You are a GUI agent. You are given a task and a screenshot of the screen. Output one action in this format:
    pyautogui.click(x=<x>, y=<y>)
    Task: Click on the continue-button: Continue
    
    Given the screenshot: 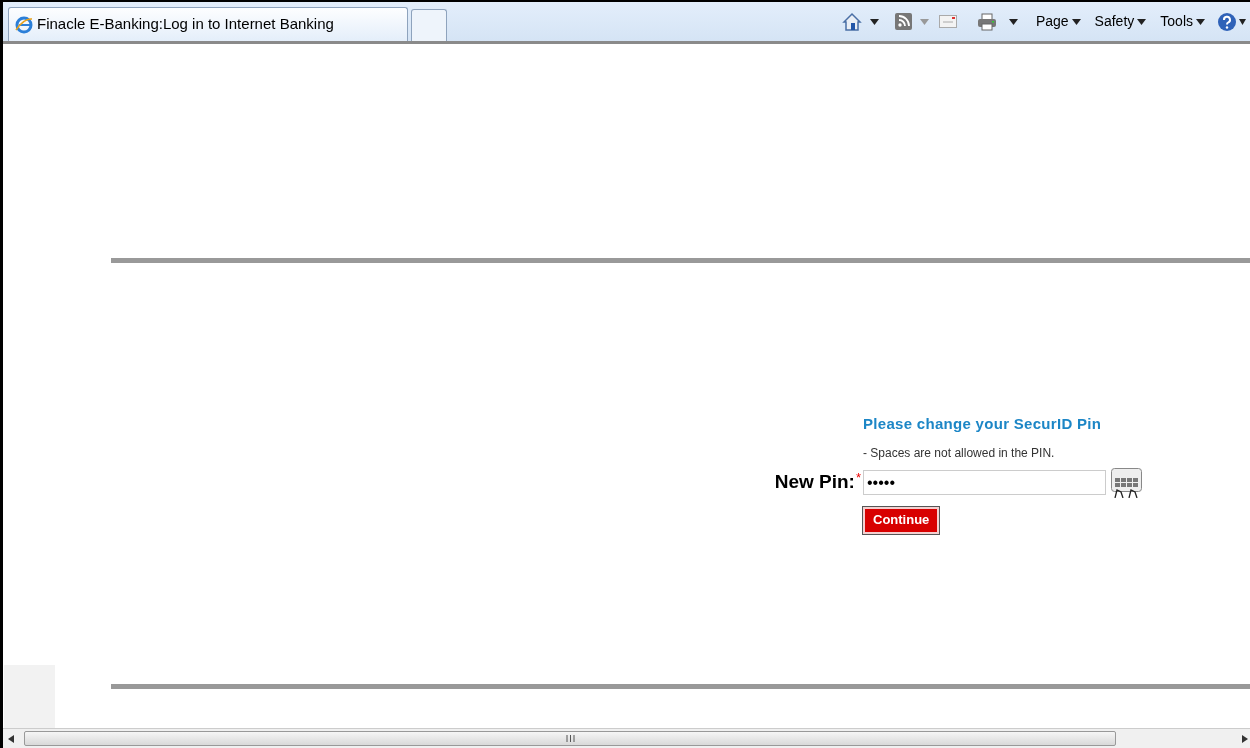 What is the action you would take?
    pyautogui.click(x=901, y=520)
    